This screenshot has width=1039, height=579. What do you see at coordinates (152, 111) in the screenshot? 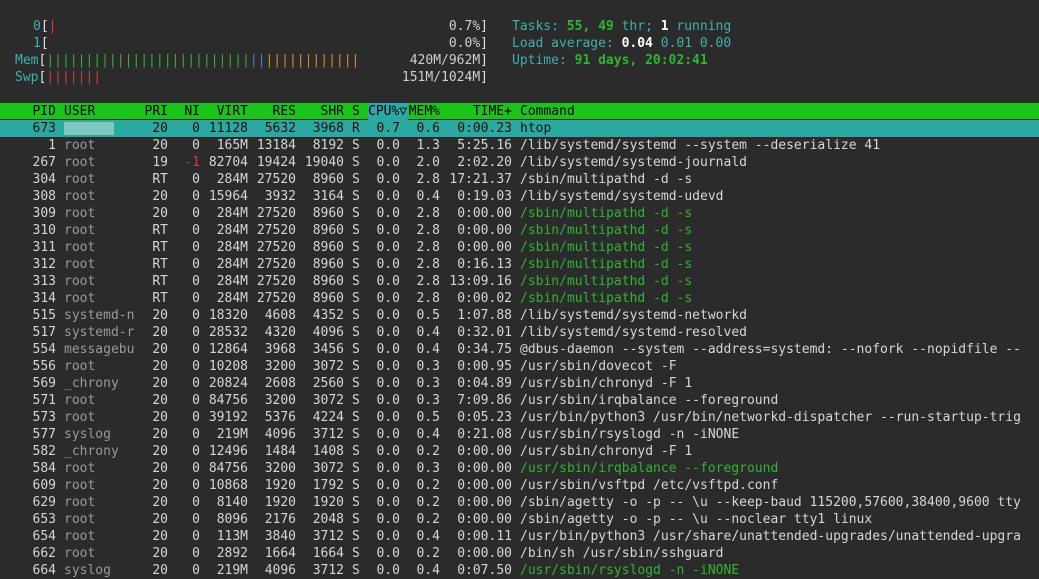
I see `col-pri: PRI` at bounding box center [152, 111].